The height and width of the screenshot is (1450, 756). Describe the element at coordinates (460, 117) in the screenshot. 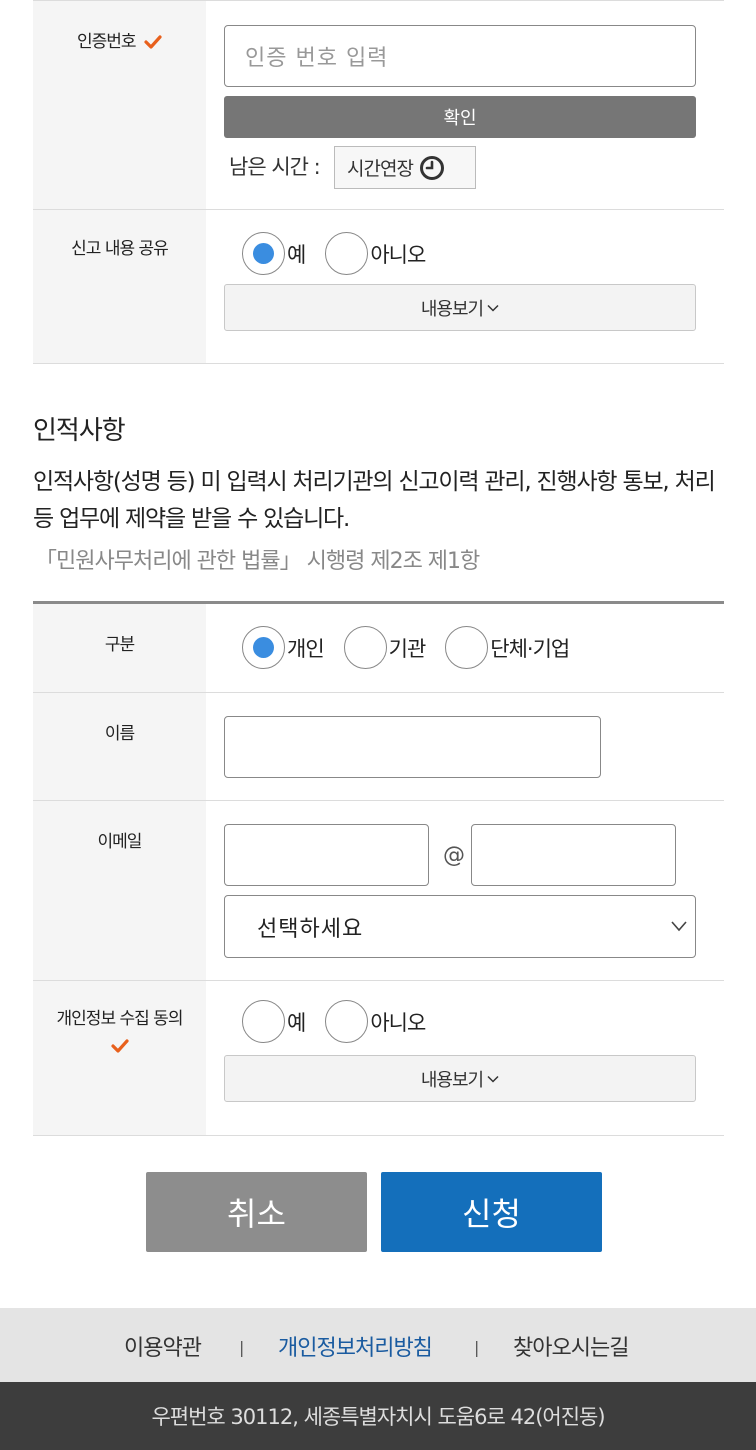

I see `confirm-button: 확인` at that location.